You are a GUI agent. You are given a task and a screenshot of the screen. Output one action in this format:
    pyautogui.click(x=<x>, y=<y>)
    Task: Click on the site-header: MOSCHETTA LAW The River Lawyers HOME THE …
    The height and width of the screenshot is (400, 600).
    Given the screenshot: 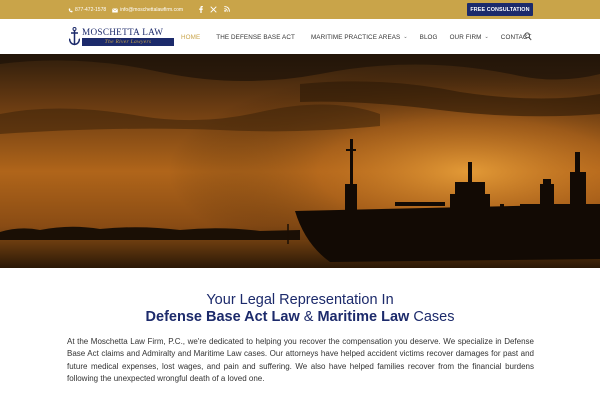 What is the action you would take?
    pyautogui.click(x=300, y=36)
    